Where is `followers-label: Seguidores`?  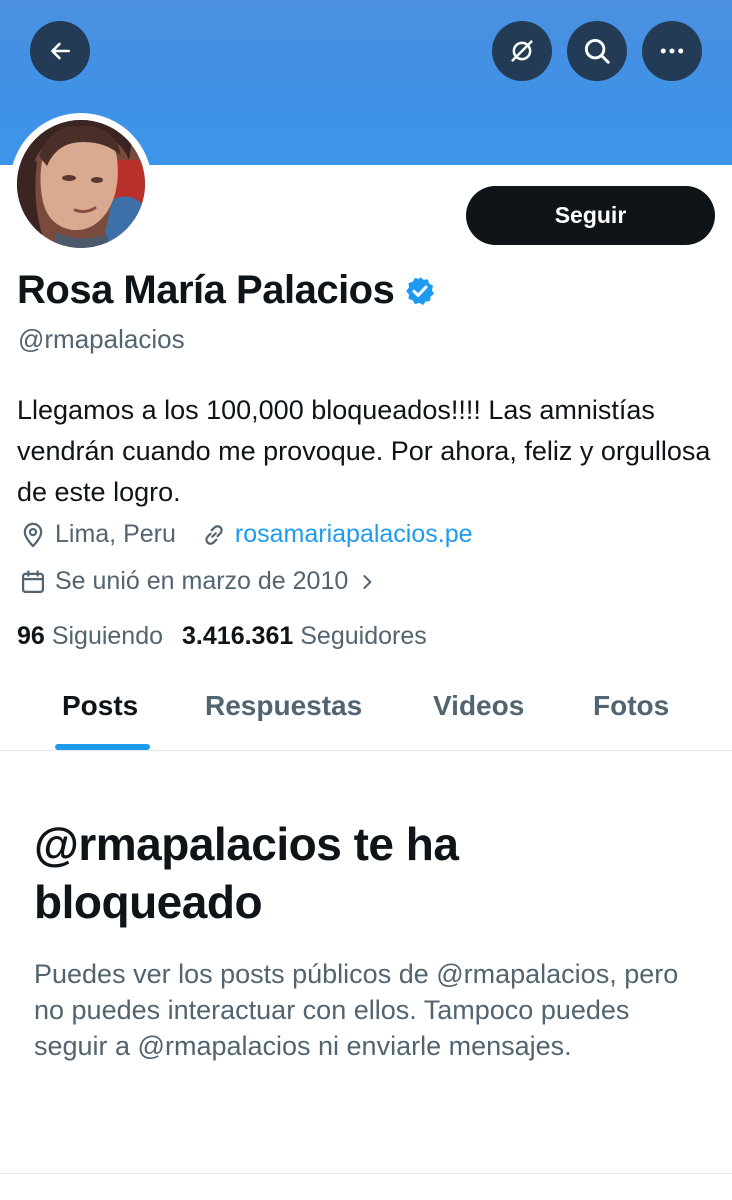
followers-label: Seguidores is located at coordinates (363, 636).